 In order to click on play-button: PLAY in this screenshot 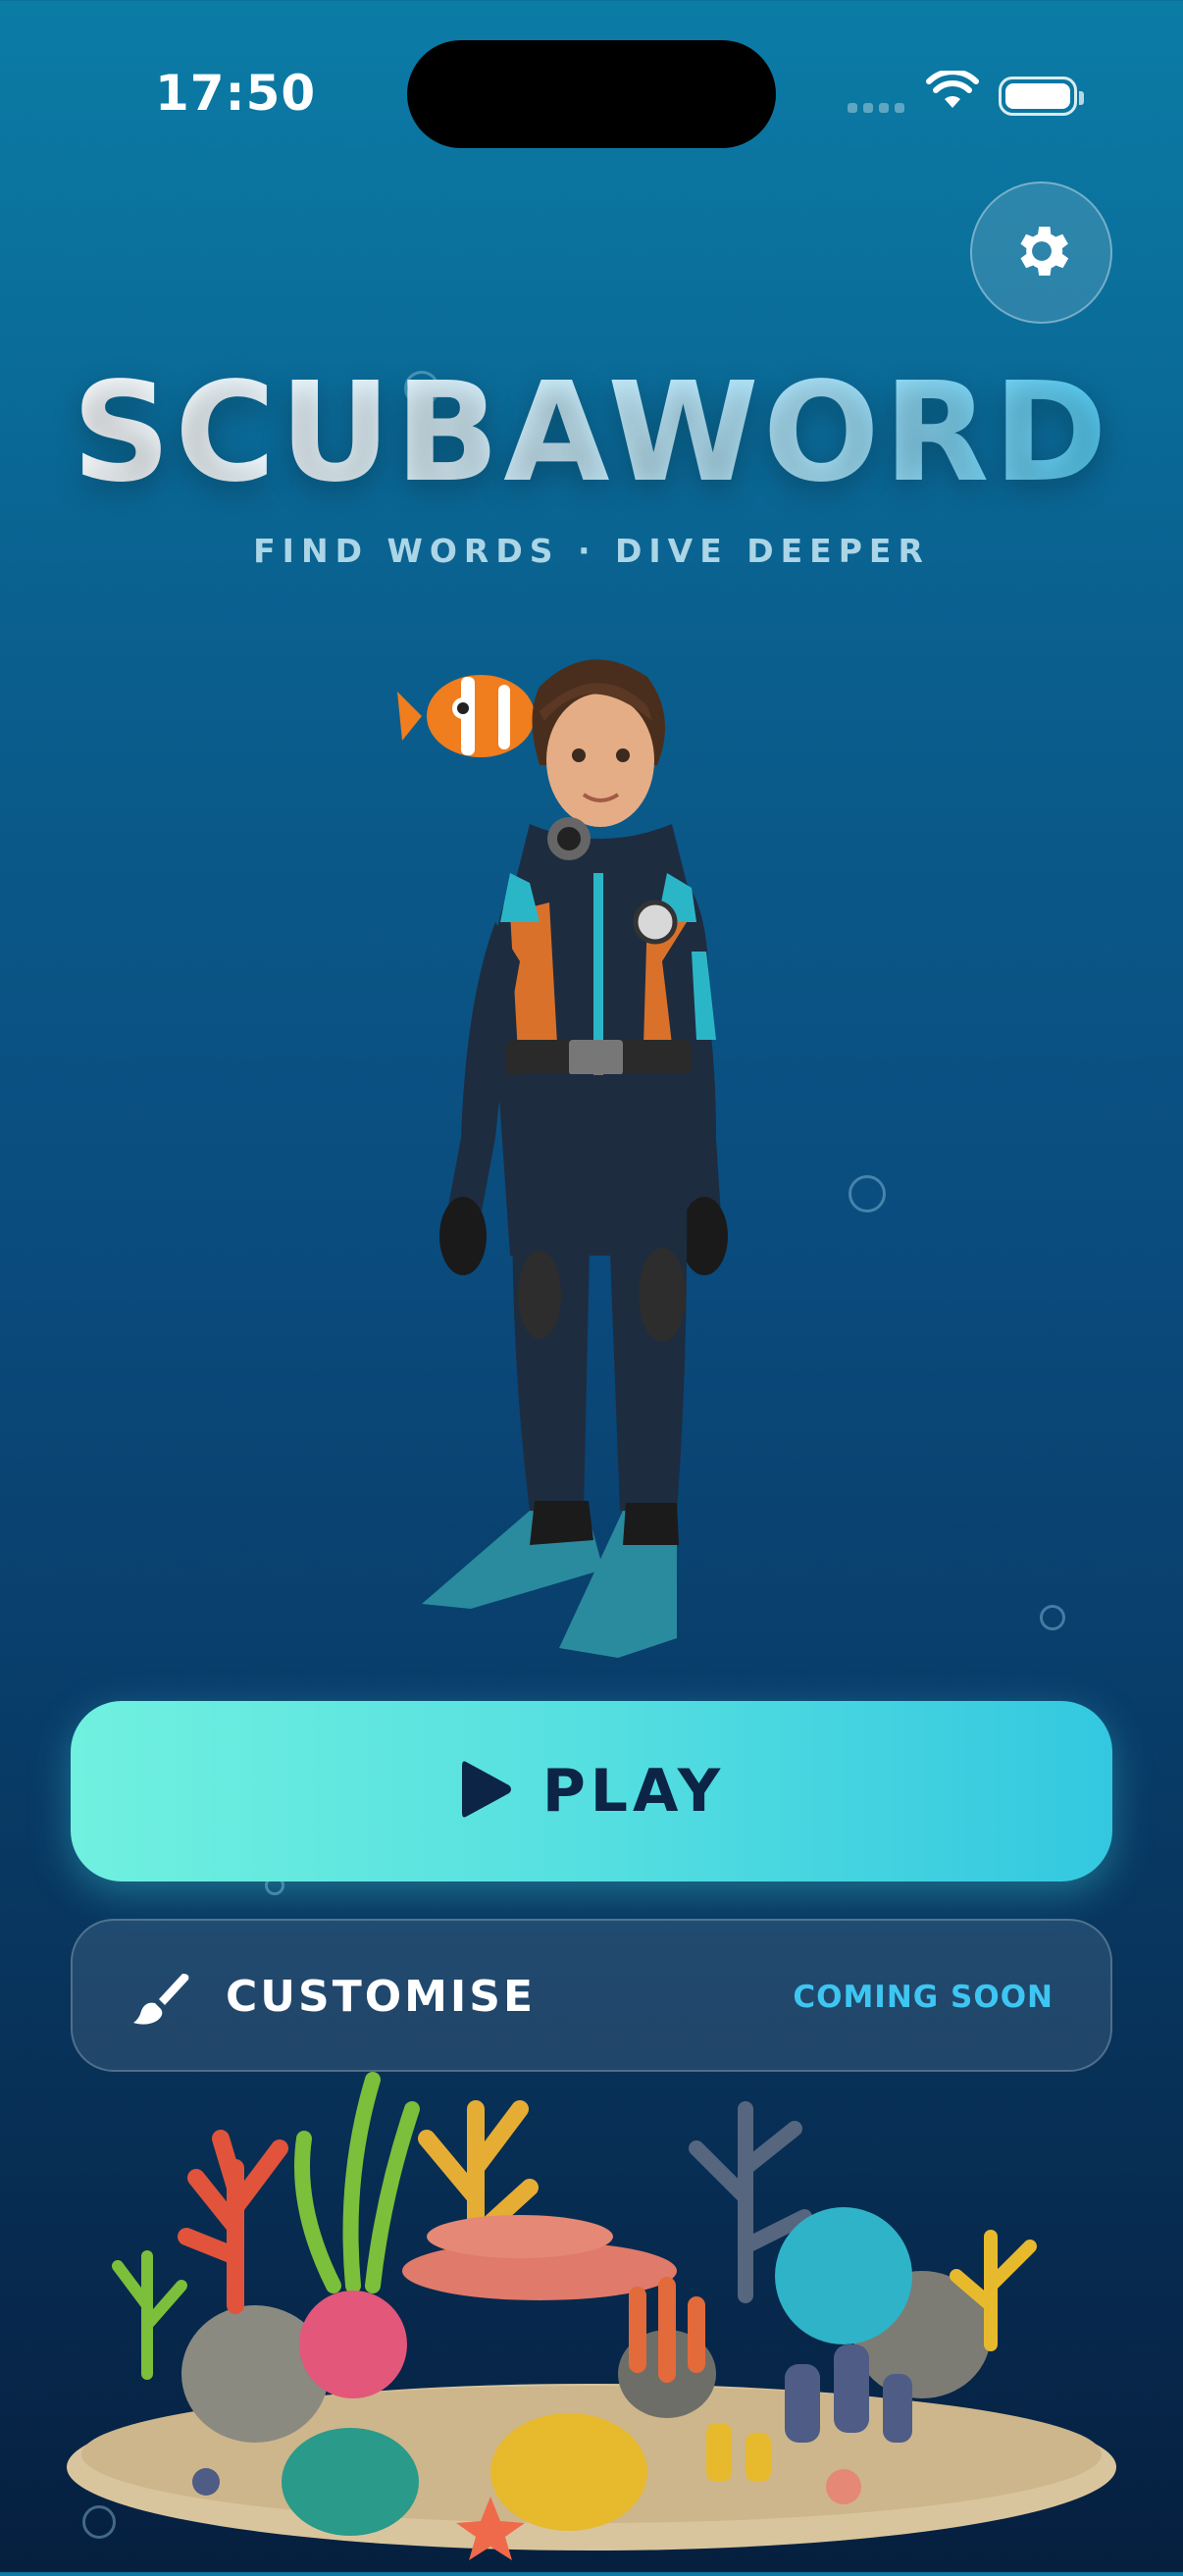, I will do `click(591, 1791)`.